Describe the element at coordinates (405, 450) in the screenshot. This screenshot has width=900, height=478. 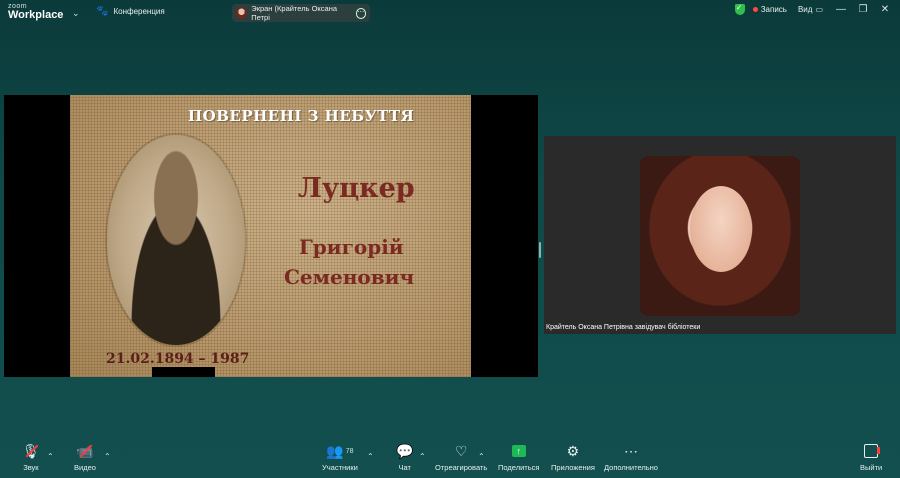
I see `chat-icon: 💬` at that location.